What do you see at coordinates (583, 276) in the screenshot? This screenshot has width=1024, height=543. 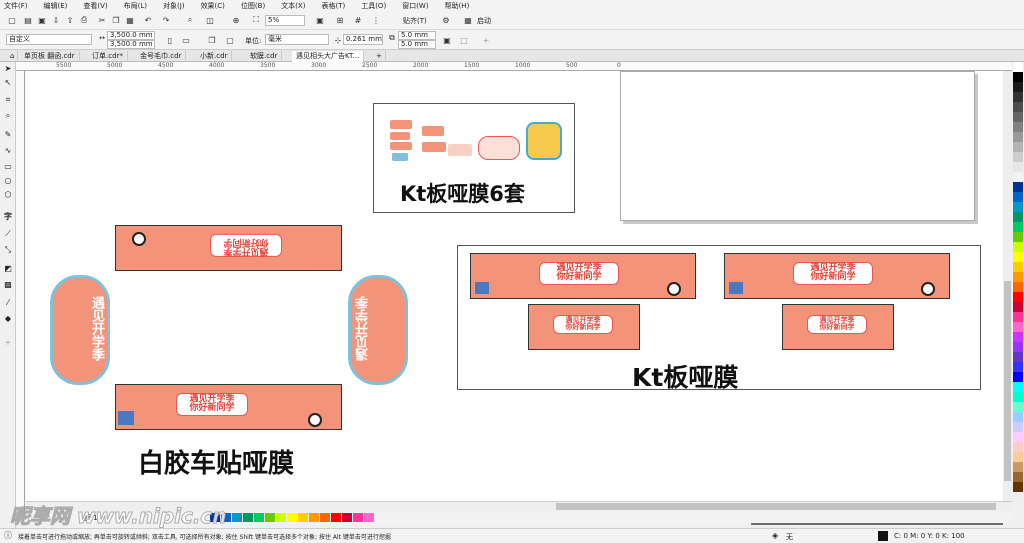 I see `kt-banner-1: 遇见开学季 你好新同学` at bounding box center [583, 276].